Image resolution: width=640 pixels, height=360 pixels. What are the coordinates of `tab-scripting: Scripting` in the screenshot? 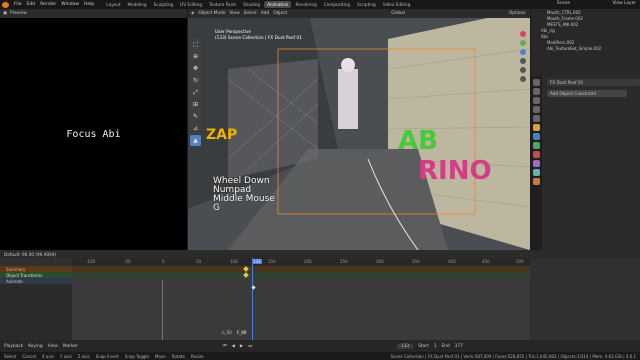 It's located at (366, 4).